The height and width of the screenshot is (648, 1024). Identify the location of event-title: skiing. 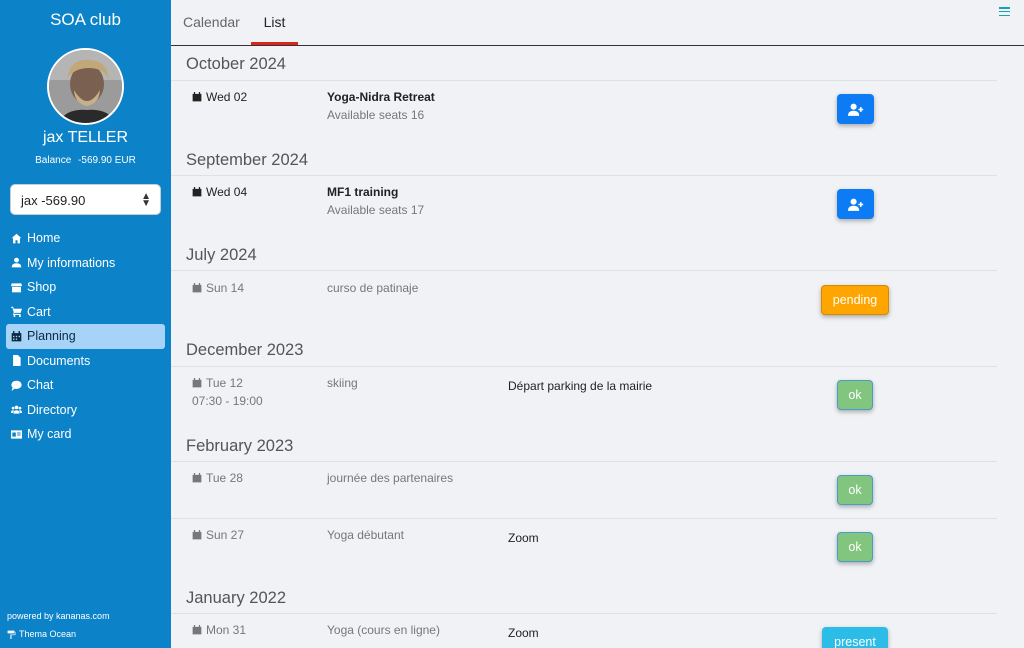
(342, 383).